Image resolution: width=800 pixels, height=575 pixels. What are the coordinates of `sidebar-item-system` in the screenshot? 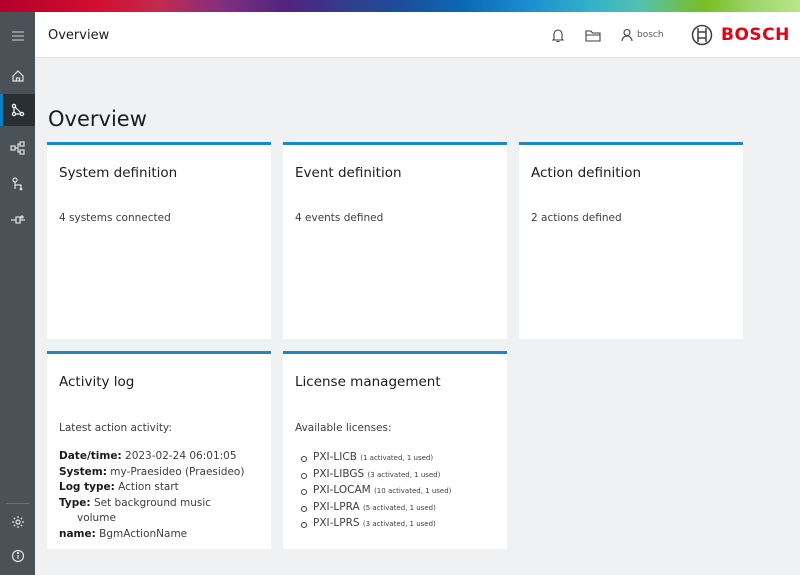 It's located at (17, 110).